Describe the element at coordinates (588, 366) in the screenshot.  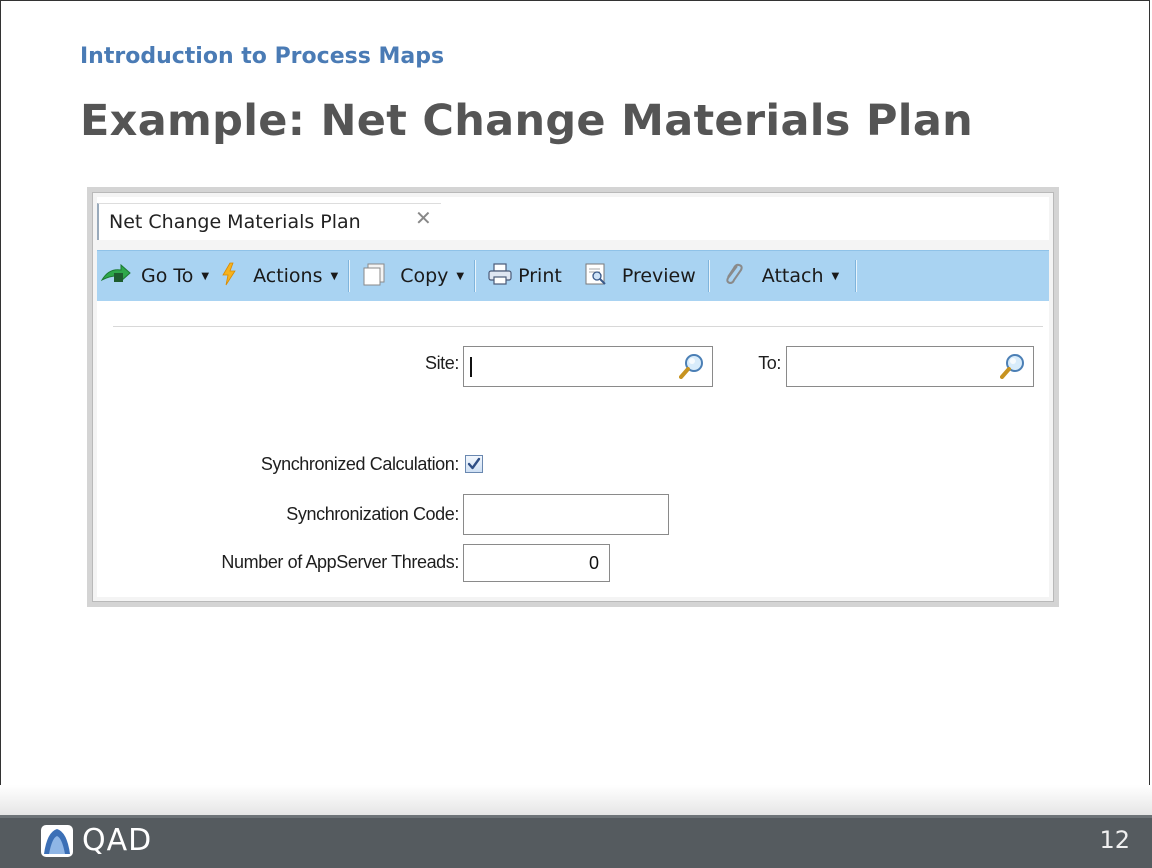
I see `site-input` at that location.